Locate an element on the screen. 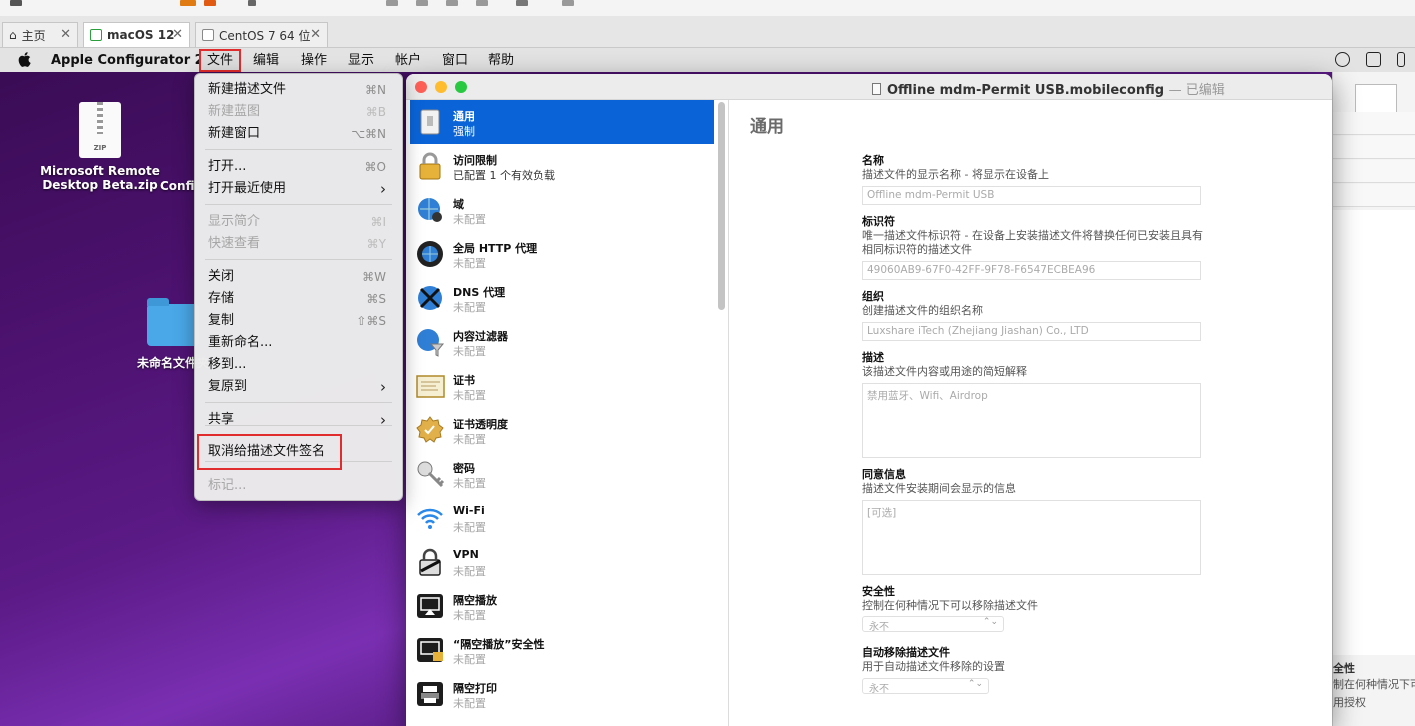 This screenshot has width=1415, height=726. sidebar-item-label: 证书透明度 is located at coordinates (480, 424).